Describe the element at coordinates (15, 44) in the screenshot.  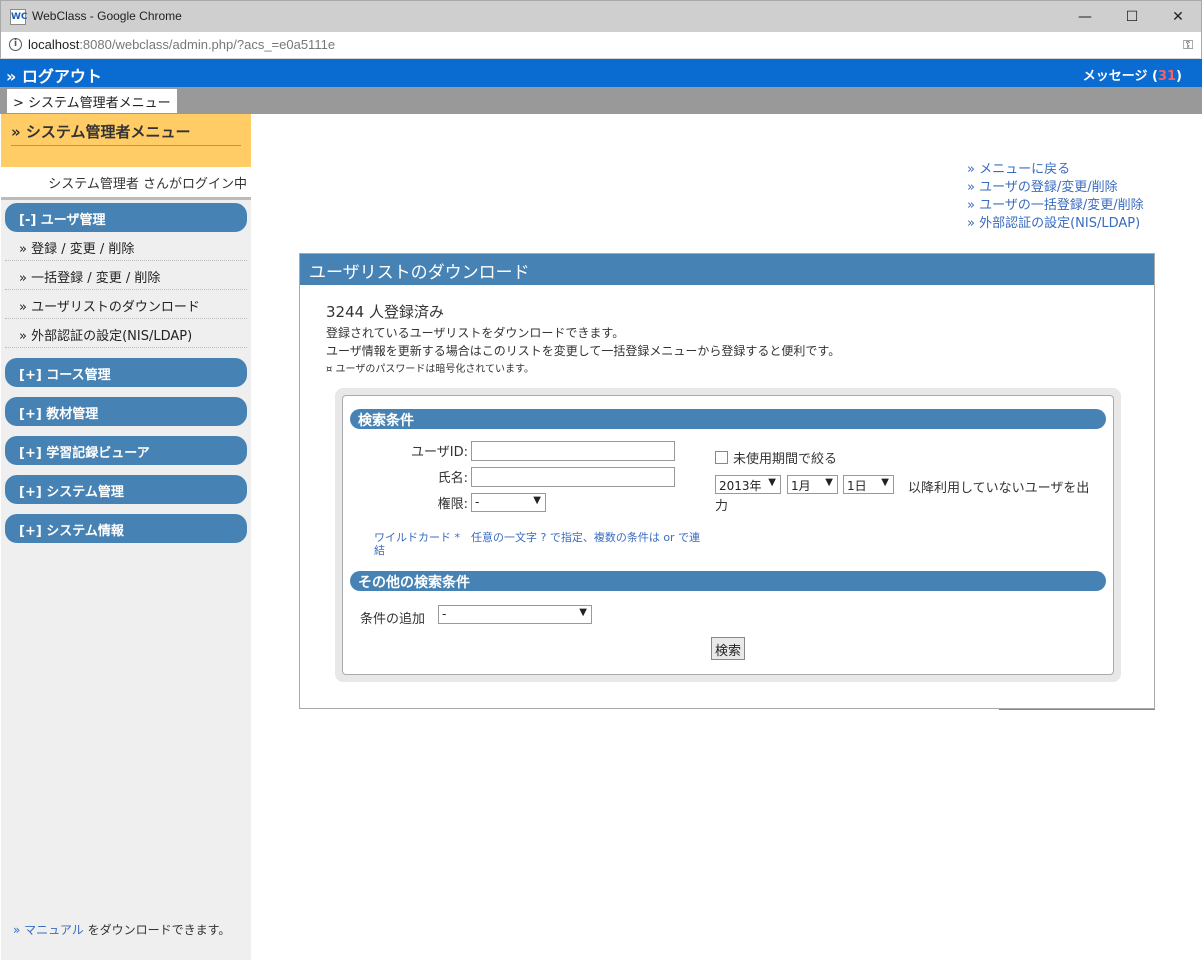
I see `info-icon: i` at that location.